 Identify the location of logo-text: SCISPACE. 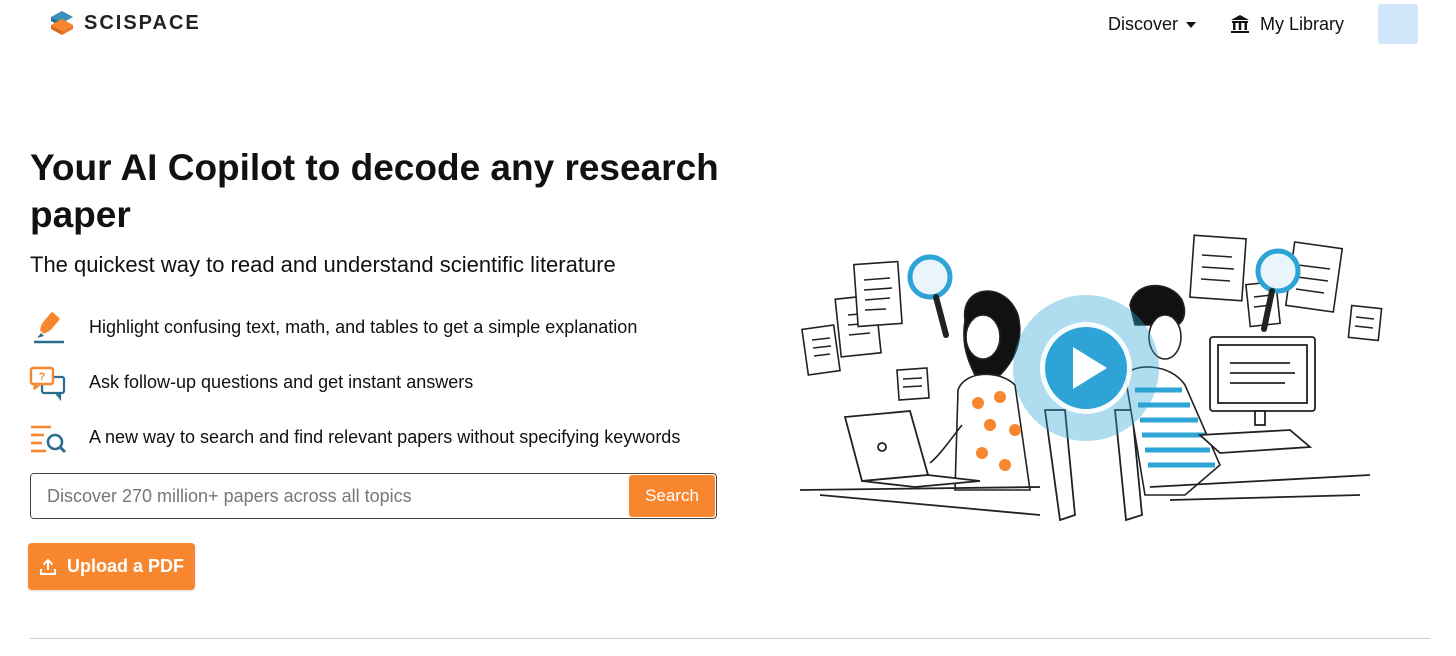
(142, 22).